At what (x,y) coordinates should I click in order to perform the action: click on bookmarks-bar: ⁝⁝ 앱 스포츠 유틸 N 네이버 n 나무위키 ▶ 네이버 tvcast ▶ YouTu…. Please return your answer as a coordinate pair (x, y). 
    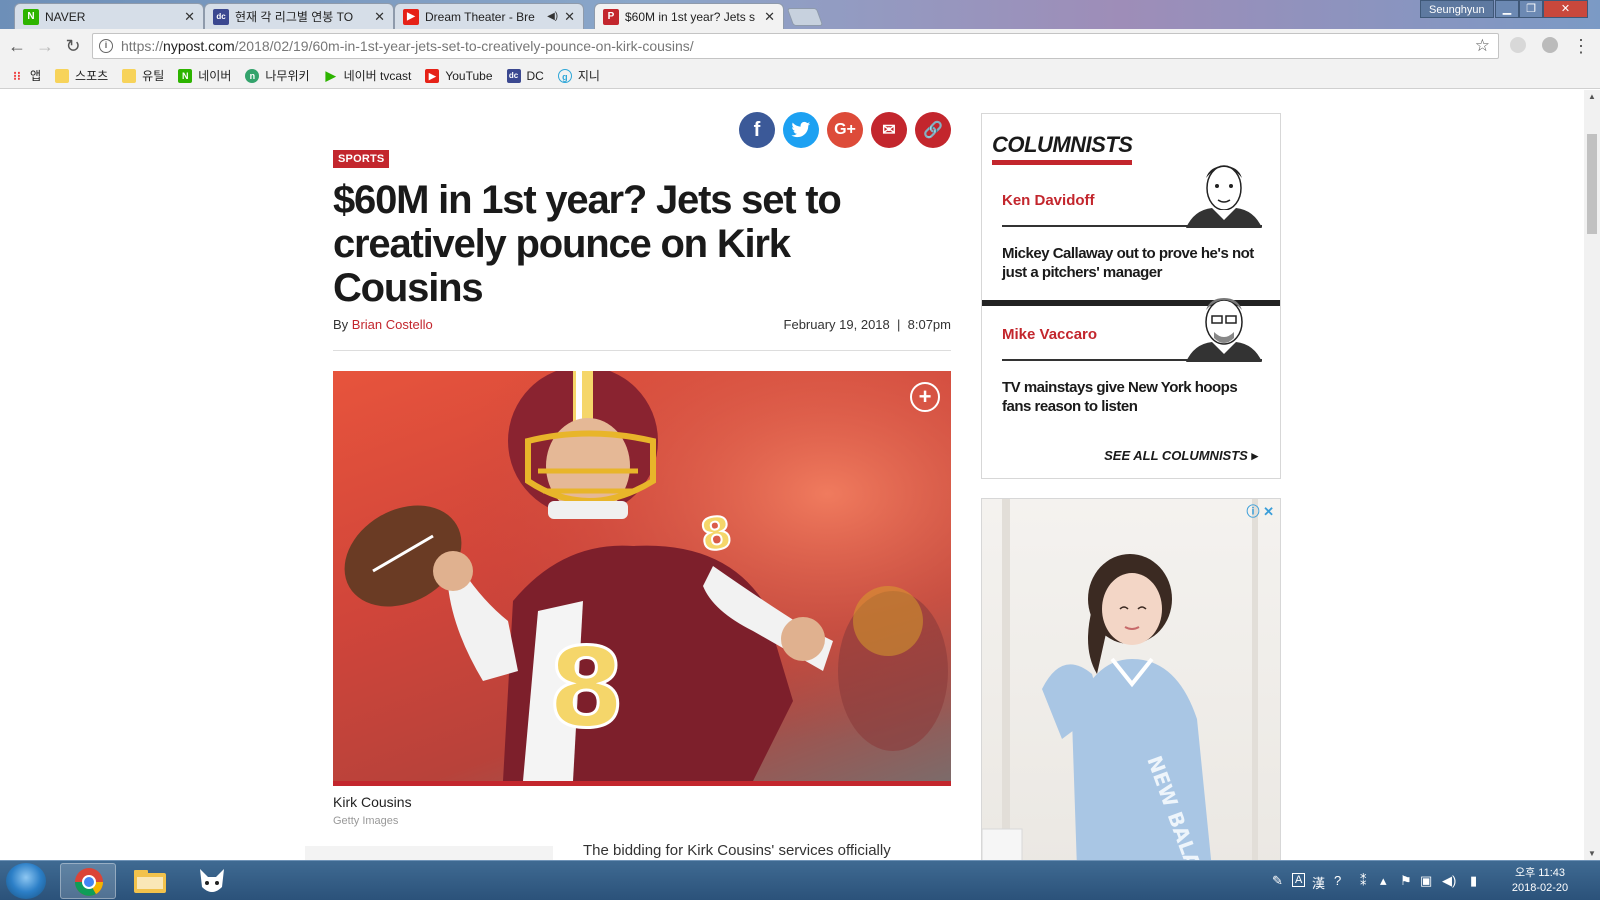
    Looking at the image, I should click on (800, 76).